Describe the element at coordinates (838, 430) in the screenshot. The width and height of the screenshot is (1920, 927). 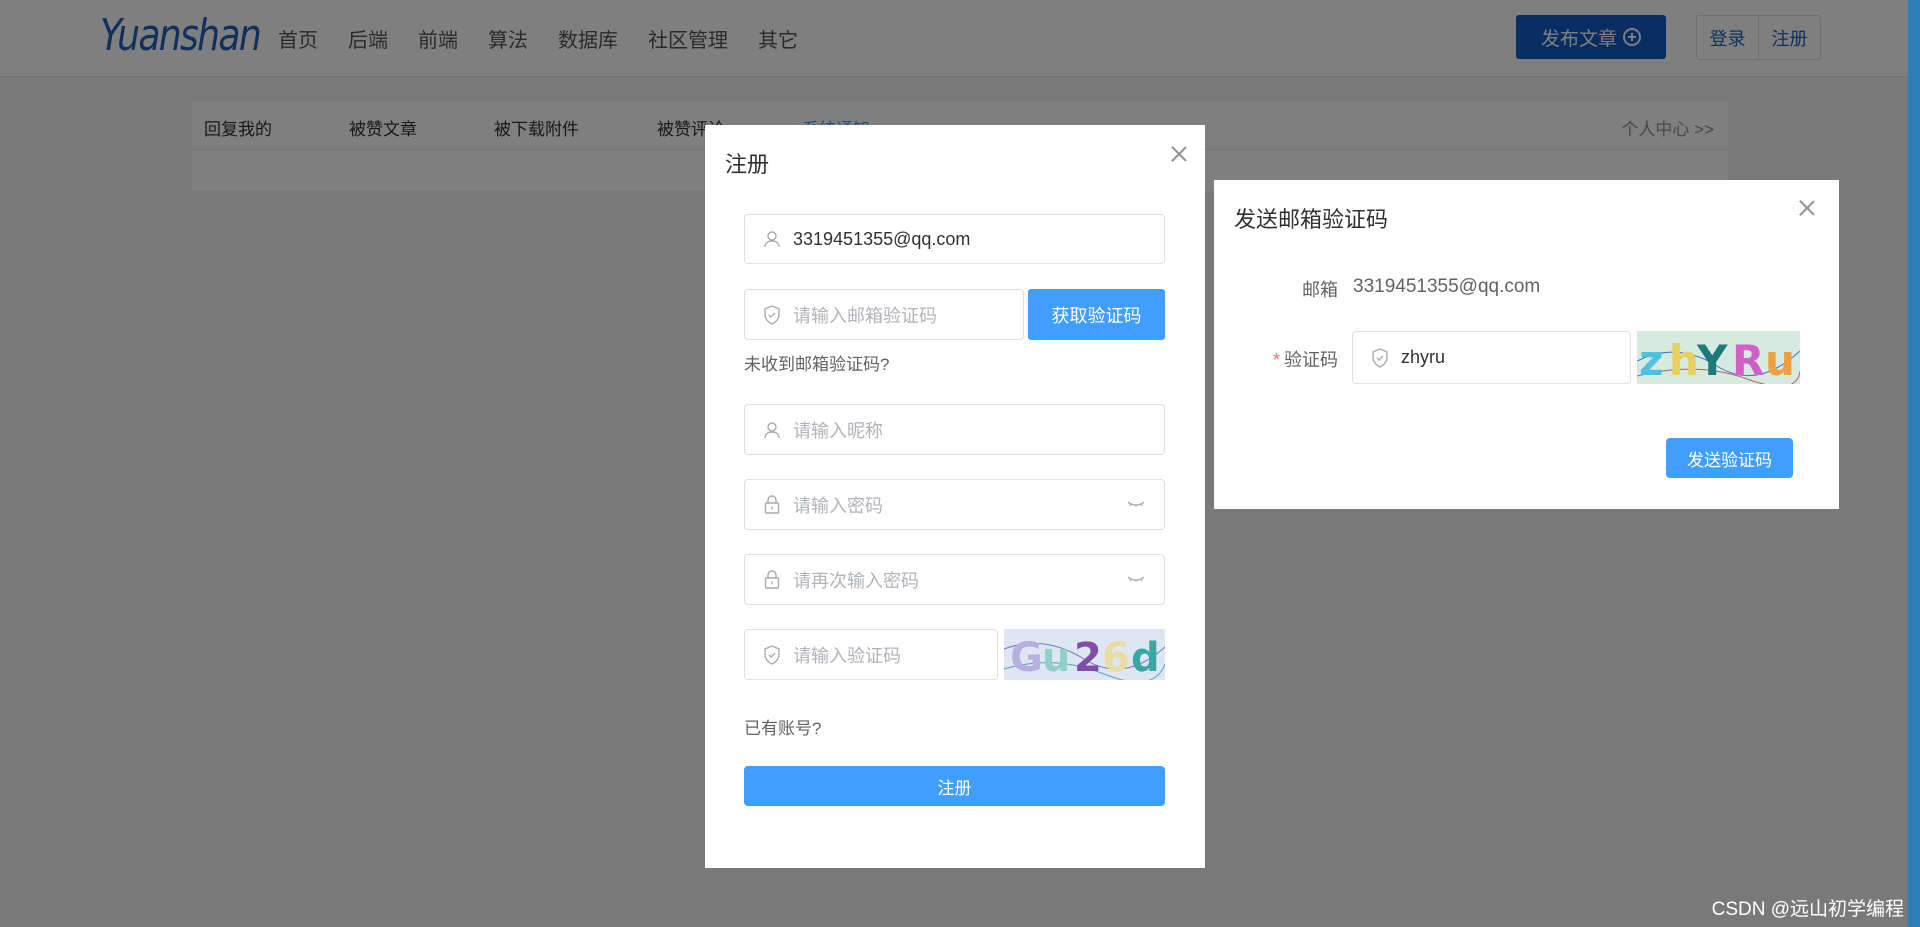
I see `nickname-placeholder: 请输入昵称` at that location.